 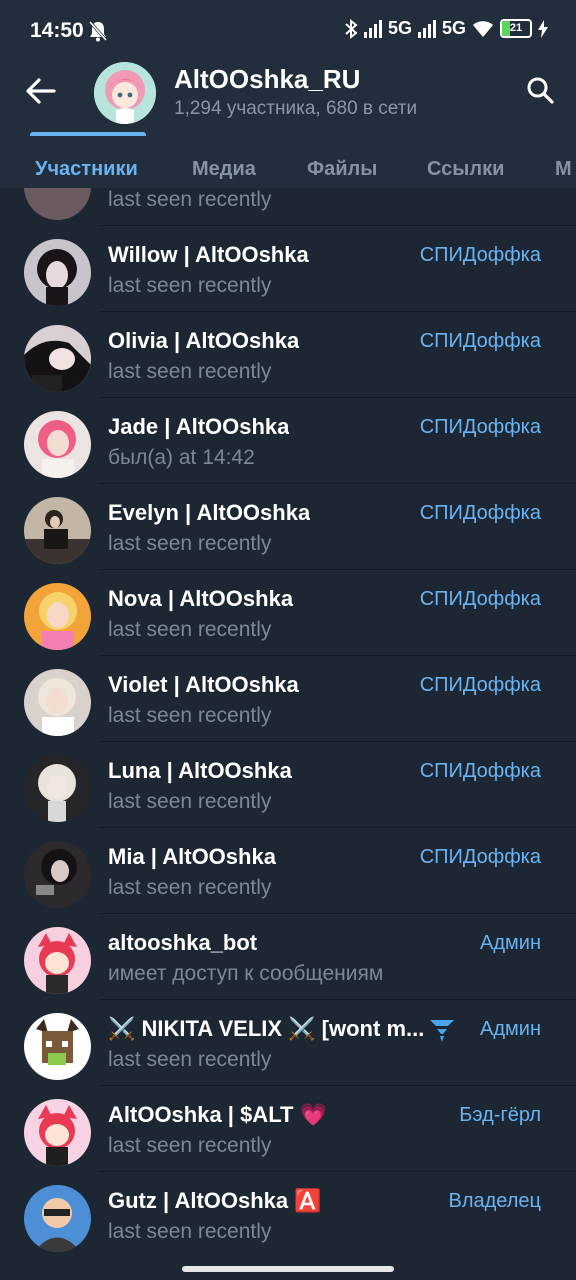 What do you see at coordinates (442, 1031) in the screenshot?
I see `premium-emoji-icon` at bounding box center [442, 1031].